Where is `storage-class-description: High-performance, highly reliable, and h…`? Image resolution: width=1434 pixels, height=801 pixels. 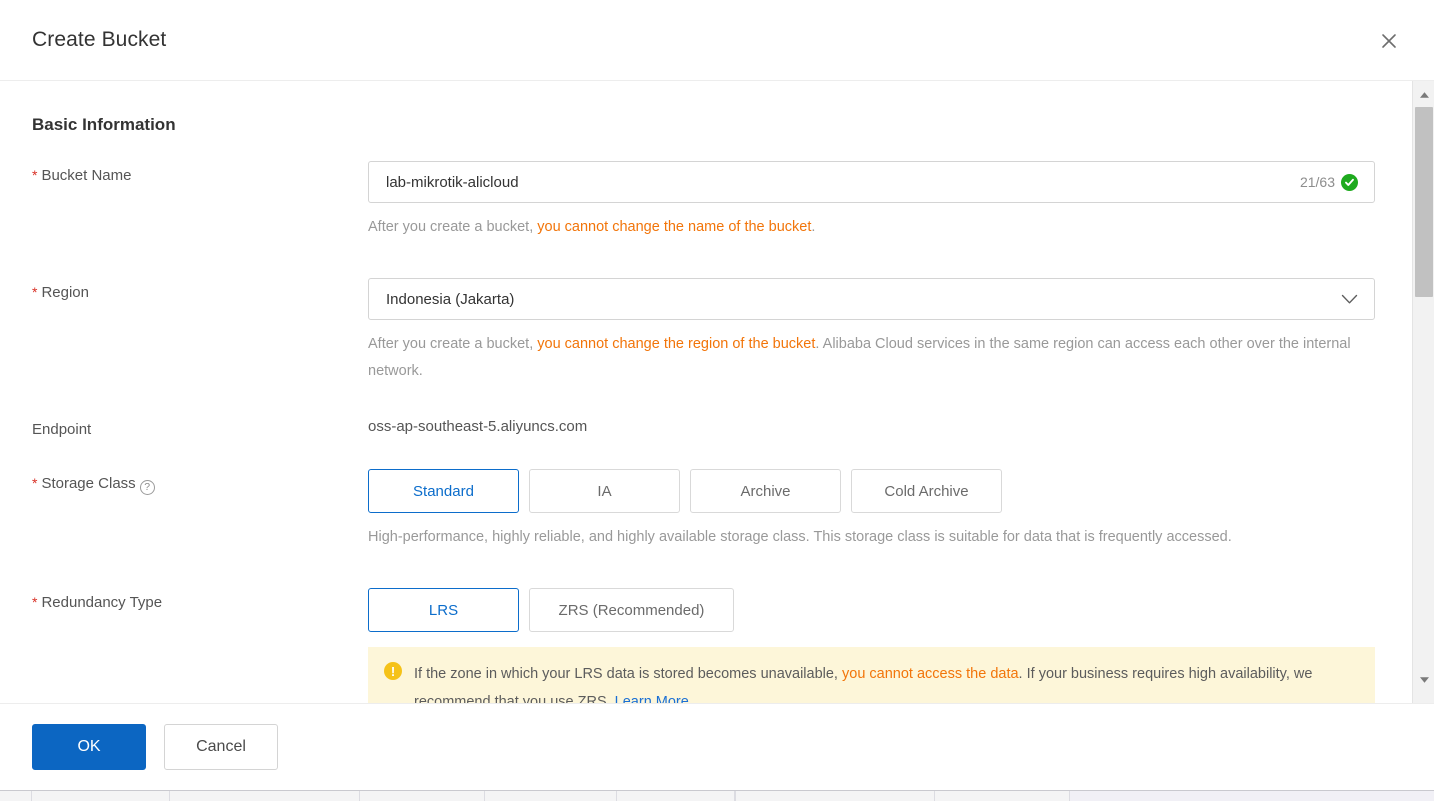 storage-class-description: High-performance, highly reliable, and h… is located at coordinates (800, 537).